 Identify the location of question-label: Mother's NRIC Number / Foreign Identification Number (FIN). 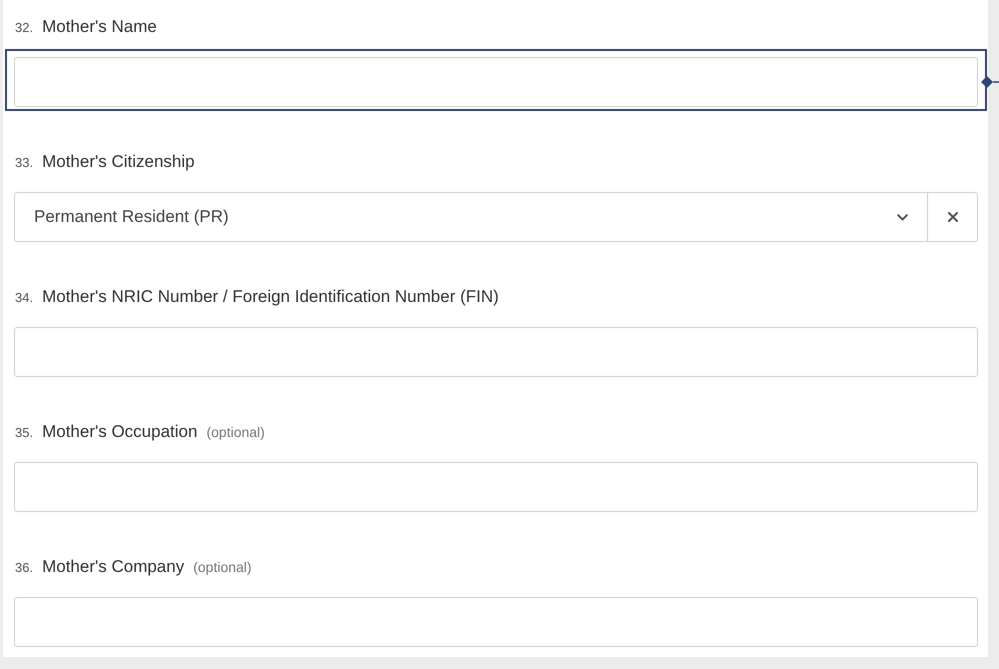
(270, 297).